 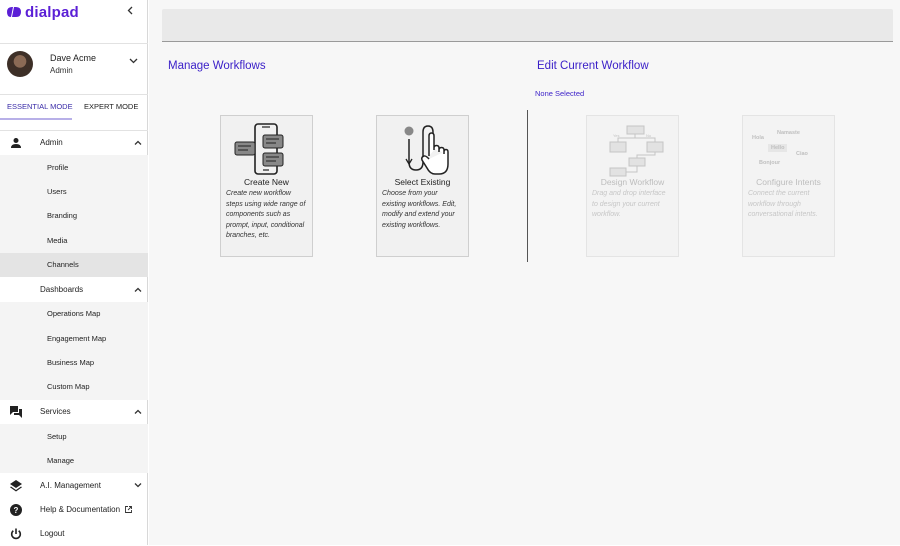 I want to click on sidebar-item-label: Custom Map, so click(x=68, y=386).